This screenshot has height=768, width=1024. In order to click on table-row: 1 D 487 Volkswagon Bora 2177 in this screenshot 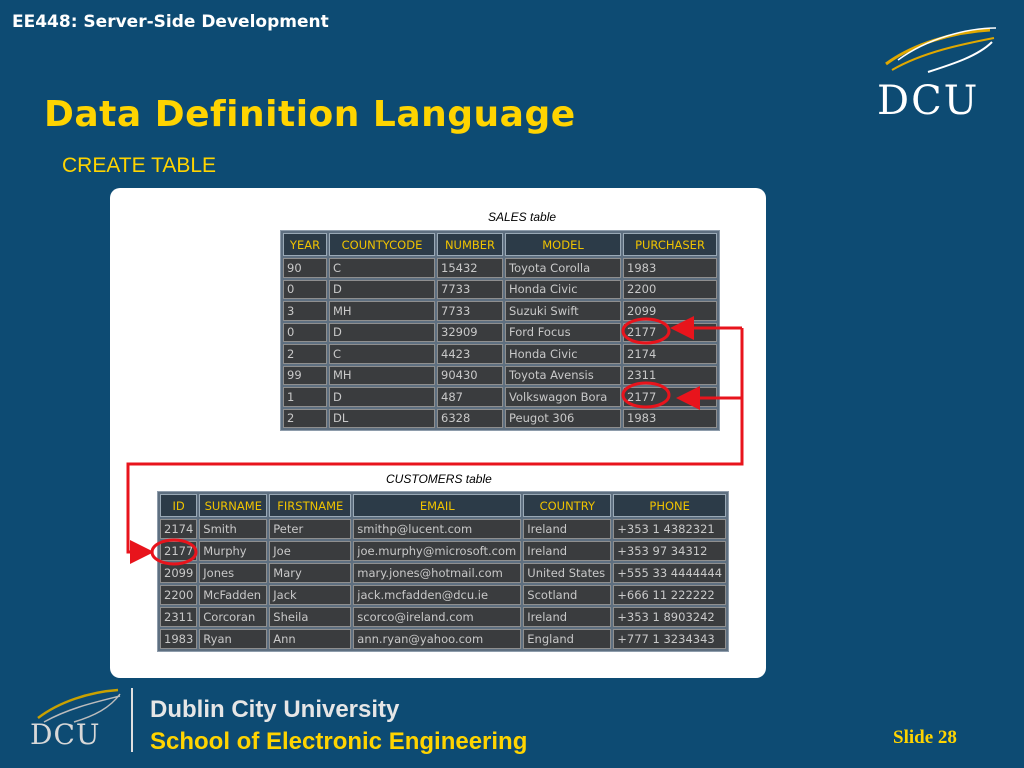, I will do `click(500, 397)`.